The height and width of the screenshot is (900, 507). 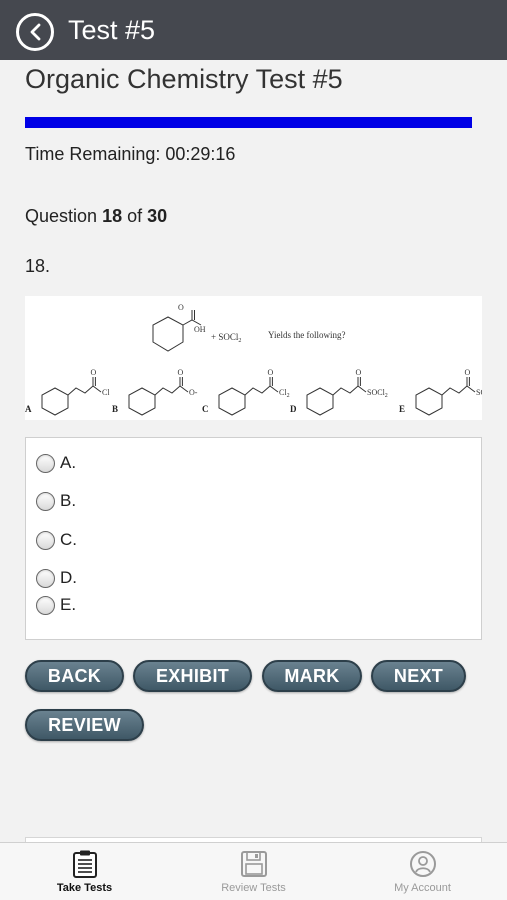 I want to click on question-prefix: Question, so click(x=61, y=216).